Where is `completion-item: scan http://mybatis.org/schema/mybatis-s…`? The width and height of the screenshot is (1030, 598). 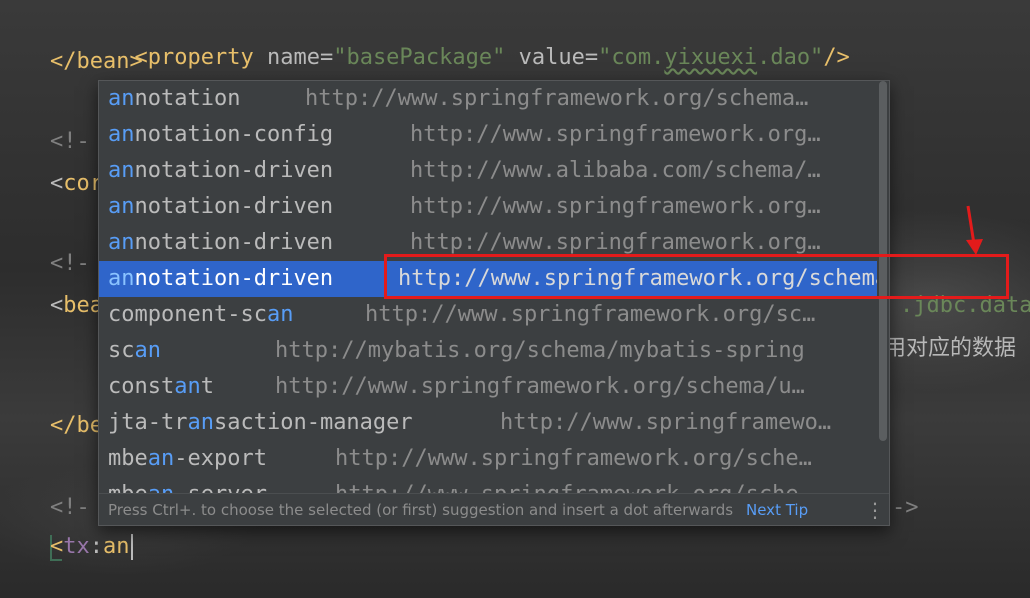 completion-item: scan http://mybatis.org/schema/mybatis-s… is located at coordinates (488, 351).